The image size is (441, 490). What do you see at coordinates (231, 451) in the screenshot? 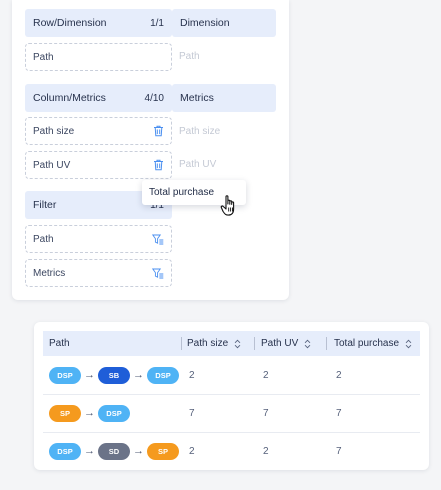
I see `table-row: DSP → SD → SP 2 2 7` at bounding box center [231, 451].